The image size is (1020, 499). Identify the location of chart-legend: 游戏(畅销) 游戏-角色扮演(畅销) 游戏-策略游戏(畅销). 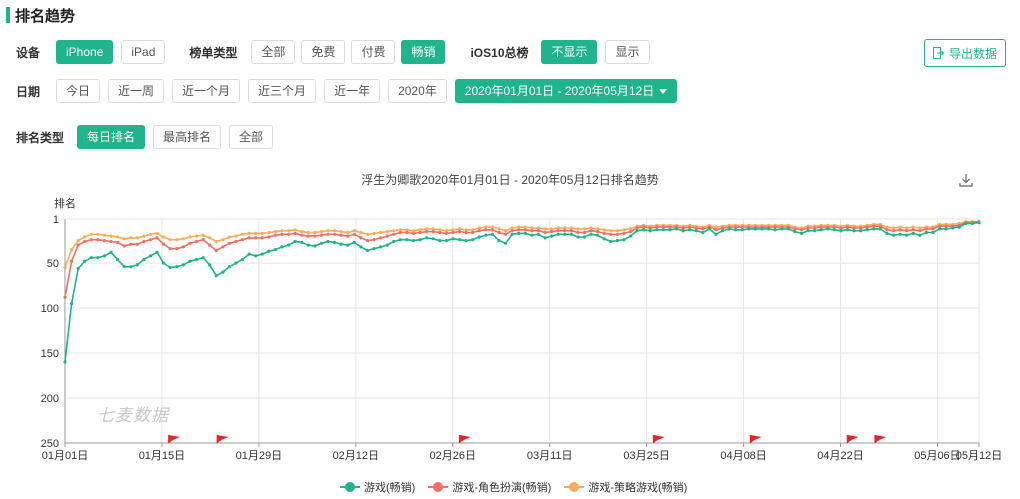
(520, 487).